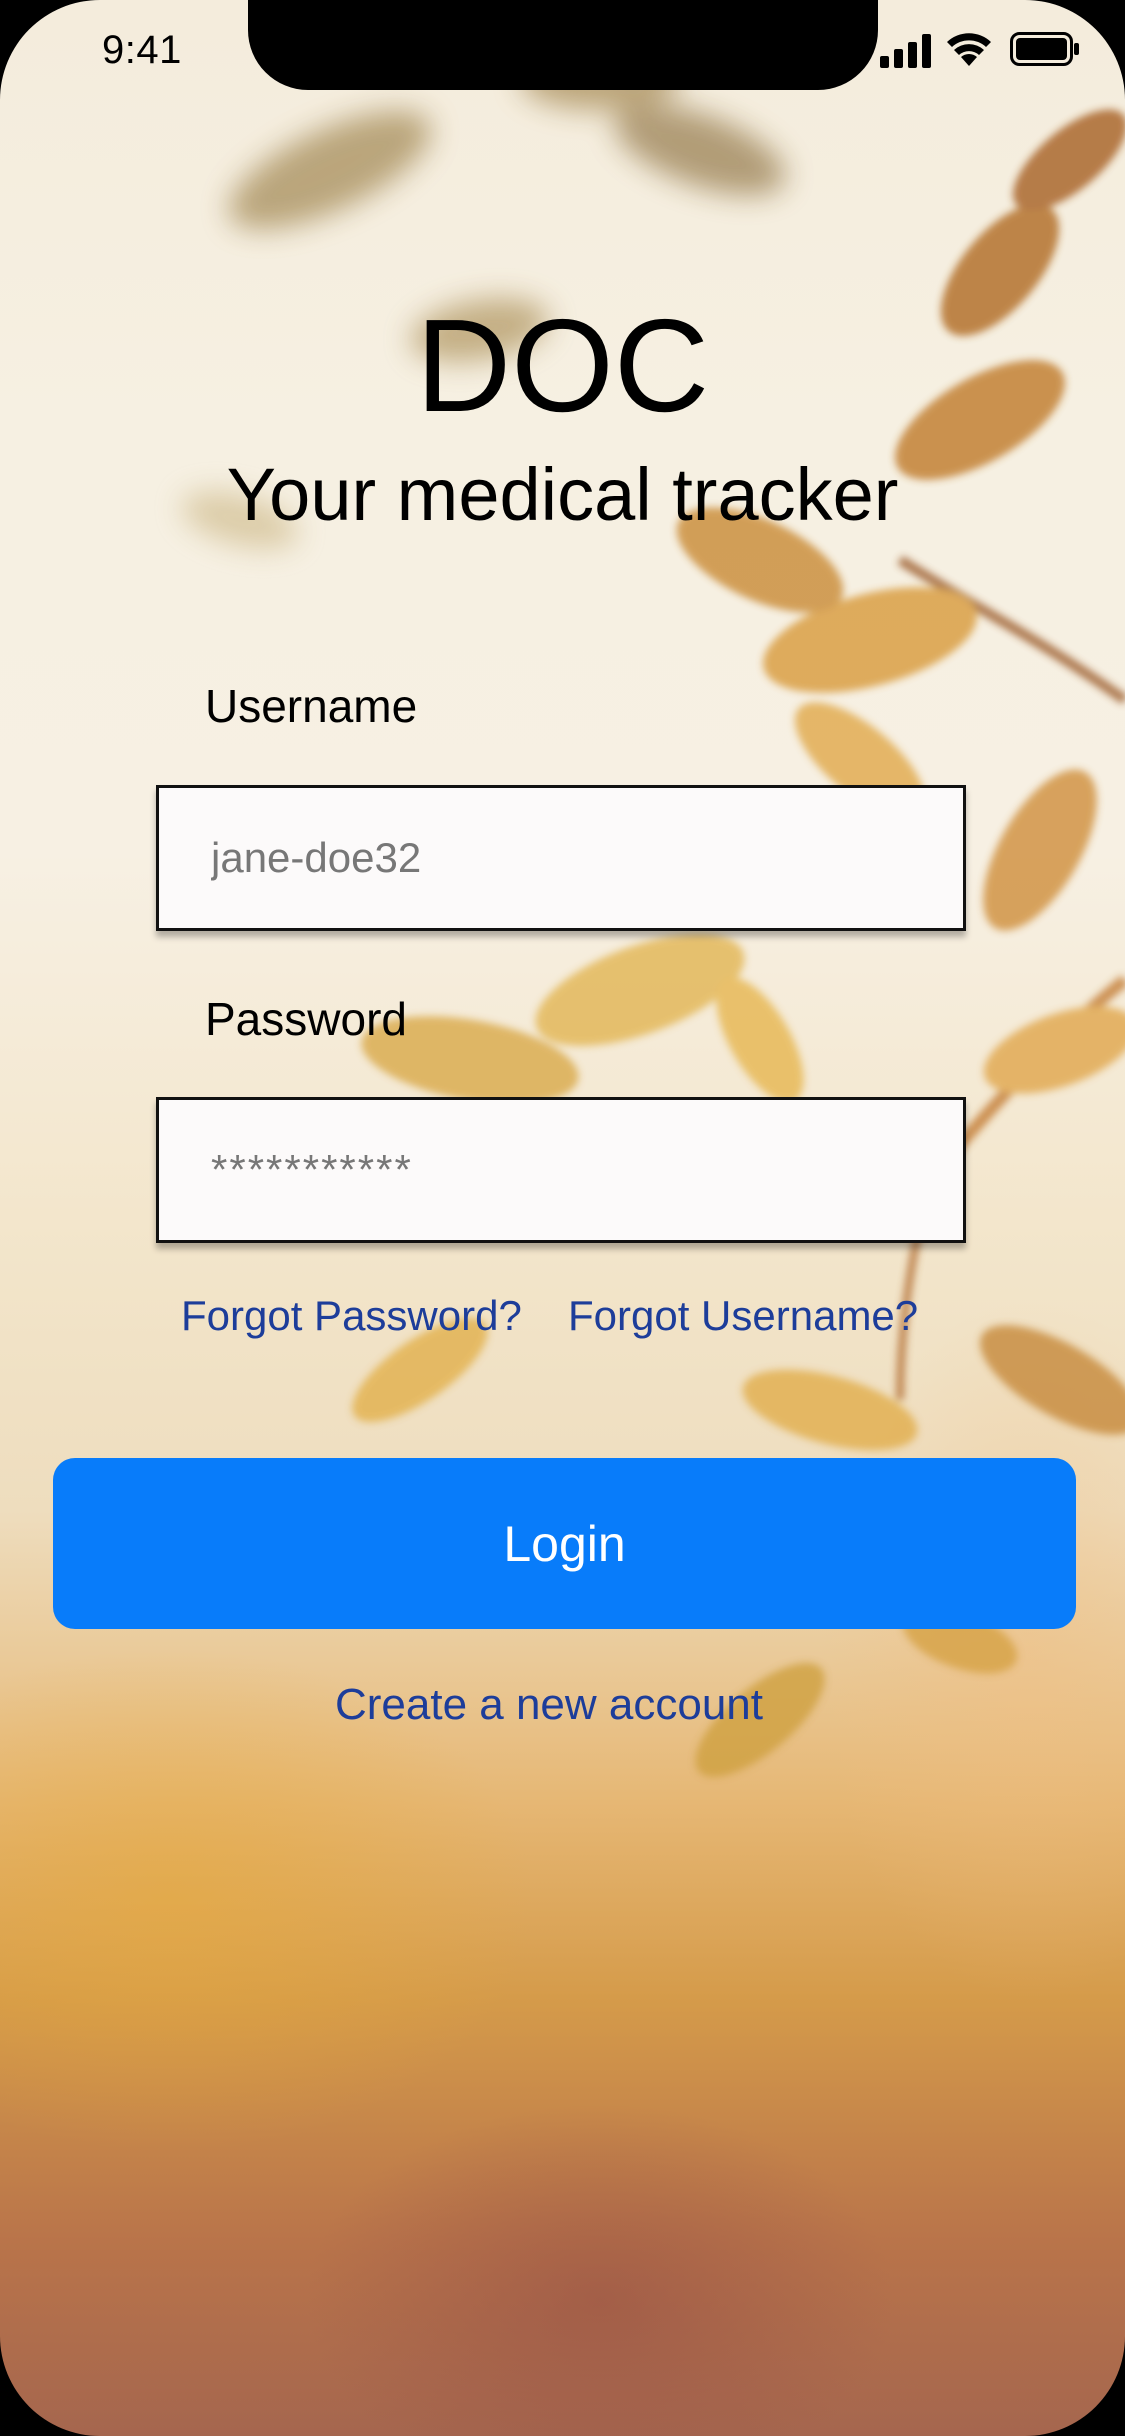 The image size is (1125, 2436). Describe the element at coordinates (561, 858) in the screenshot. I see `username-input` at that location.